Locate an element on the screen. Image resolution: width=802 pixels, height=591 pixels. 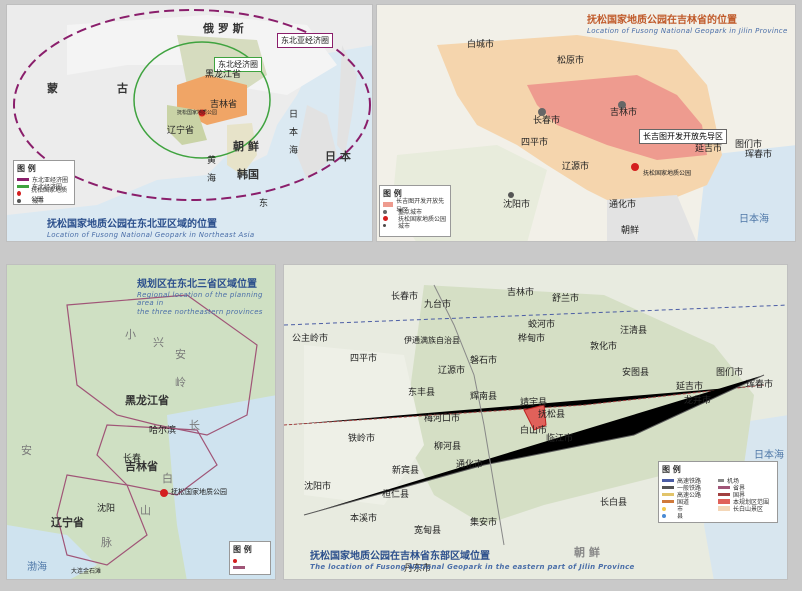
legend-panel1: 图 例 东北亚经济圈 东北经济圈 抚松国家地质公园 城市 is located at coordinates (44, 182).